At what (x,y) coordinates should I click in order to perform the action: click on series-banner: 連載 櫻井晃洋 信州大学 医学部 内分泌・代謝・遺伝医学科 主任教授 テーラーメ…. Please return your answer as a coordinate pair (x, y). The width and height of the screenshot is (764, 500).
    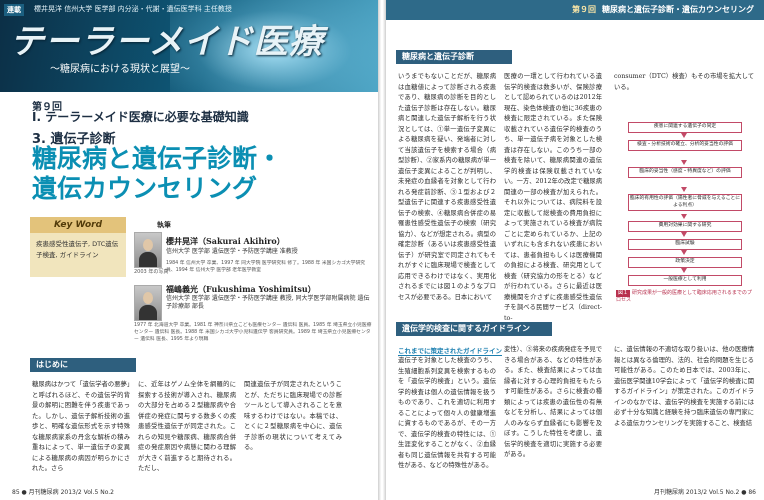
    Looking at the image, I should click on (189, 46).